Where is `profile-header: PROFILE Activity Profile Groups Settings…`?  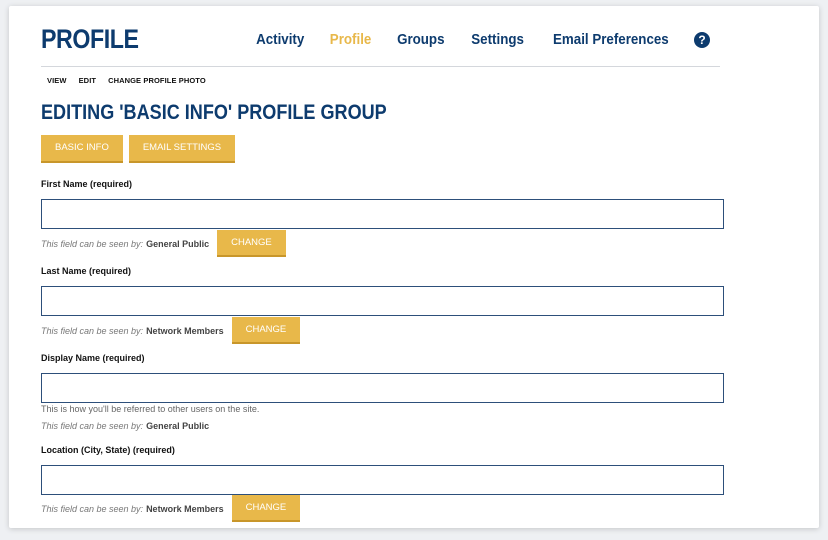 profile-header: PROFILE Activity Profile Groups Settings… is located at coordinates (380, 36).